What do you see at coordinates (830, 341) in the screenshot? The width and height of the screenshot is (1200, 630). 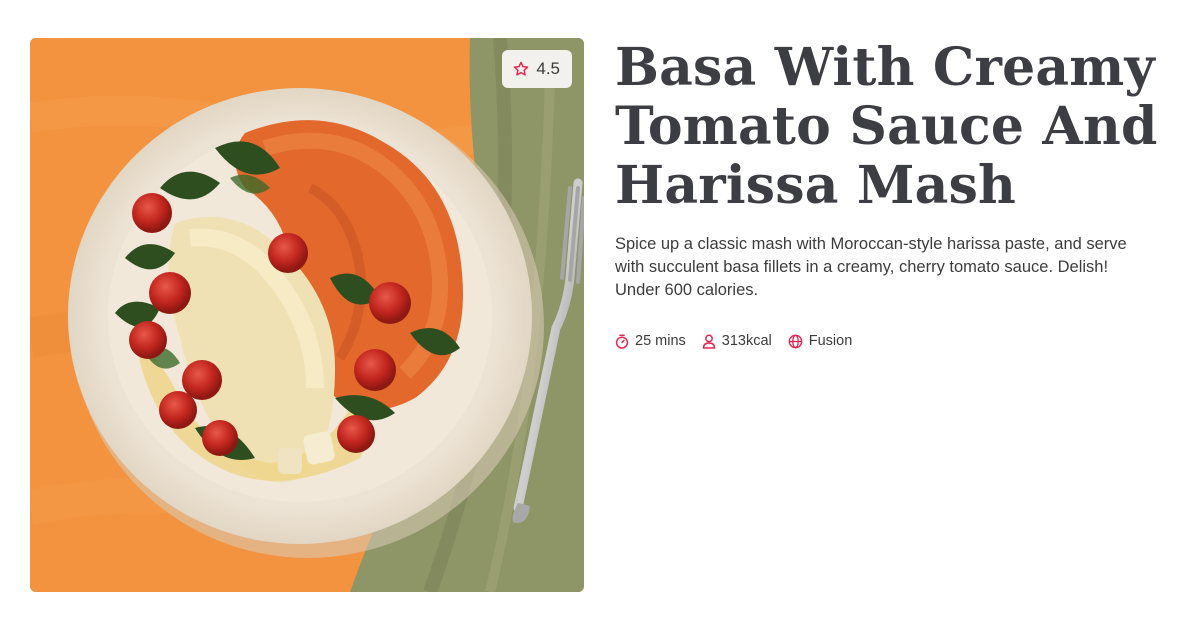 I see `meta-cuisine-label: Fusion` at bounding box center [830, 341].